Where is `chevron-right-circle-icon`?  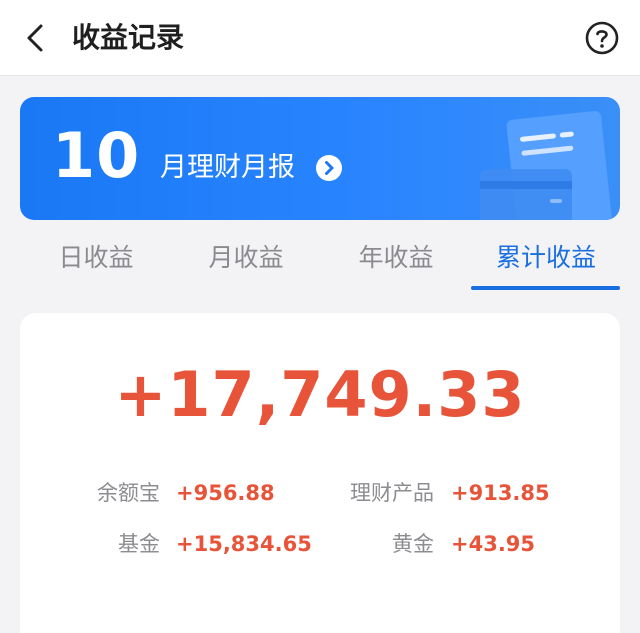
chevron-right-circle-icon is located at coordinates (329, 168).